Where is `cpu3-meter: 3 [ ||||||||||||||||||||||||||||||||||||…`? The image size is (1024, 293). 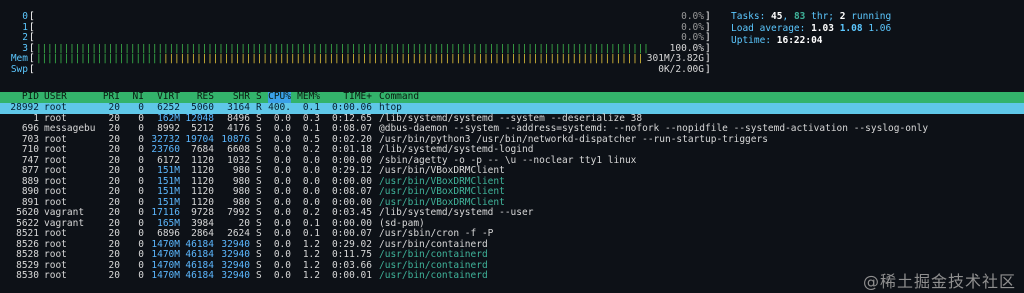
cpu3-meter: 3 [ ||||||||||||||||||||||||||||||||||||… is located at coordinates (366, 48).